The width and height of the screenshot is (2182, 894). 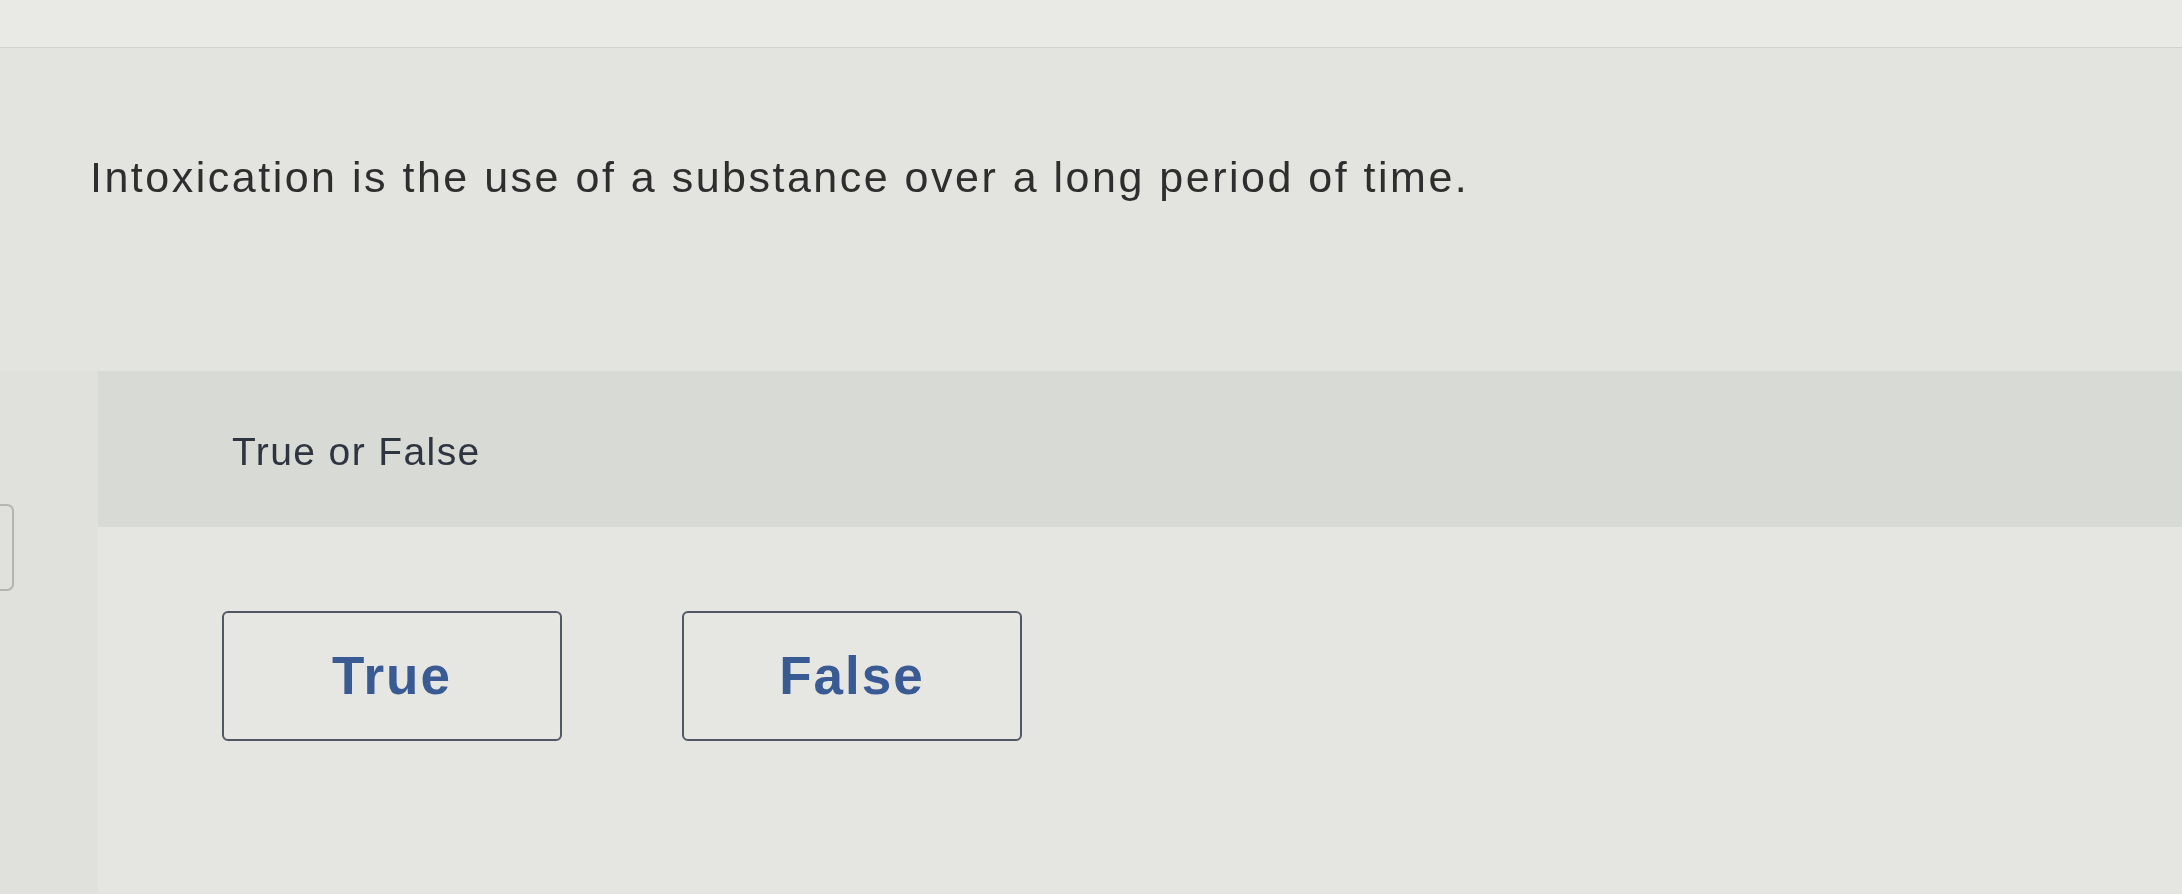 I want to click on answer-option: True, so click(x=392, y=676).